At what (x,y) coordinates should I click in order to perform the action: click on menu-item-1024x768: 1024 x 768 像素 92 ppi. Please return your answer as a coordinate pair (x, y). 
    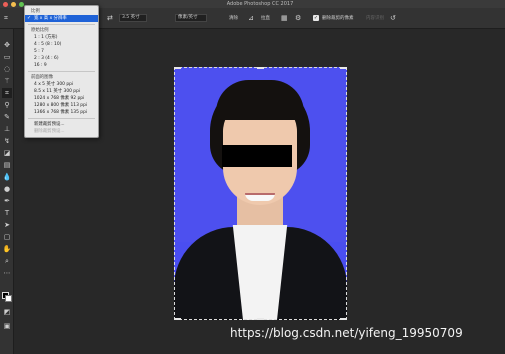
    Looking at the image, I should click on (61, 98).